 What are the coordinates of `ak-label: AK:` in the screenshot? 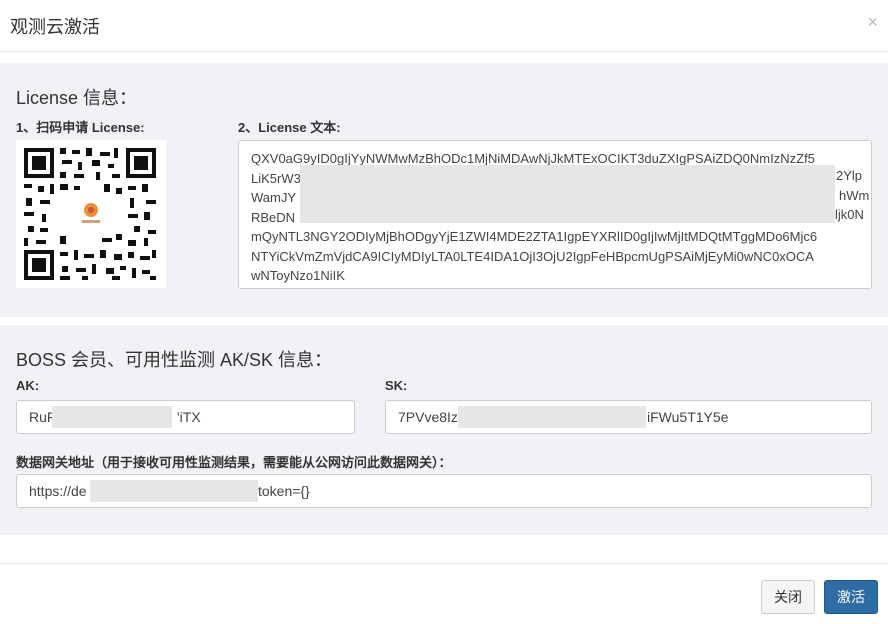 It's located at (28, 385).